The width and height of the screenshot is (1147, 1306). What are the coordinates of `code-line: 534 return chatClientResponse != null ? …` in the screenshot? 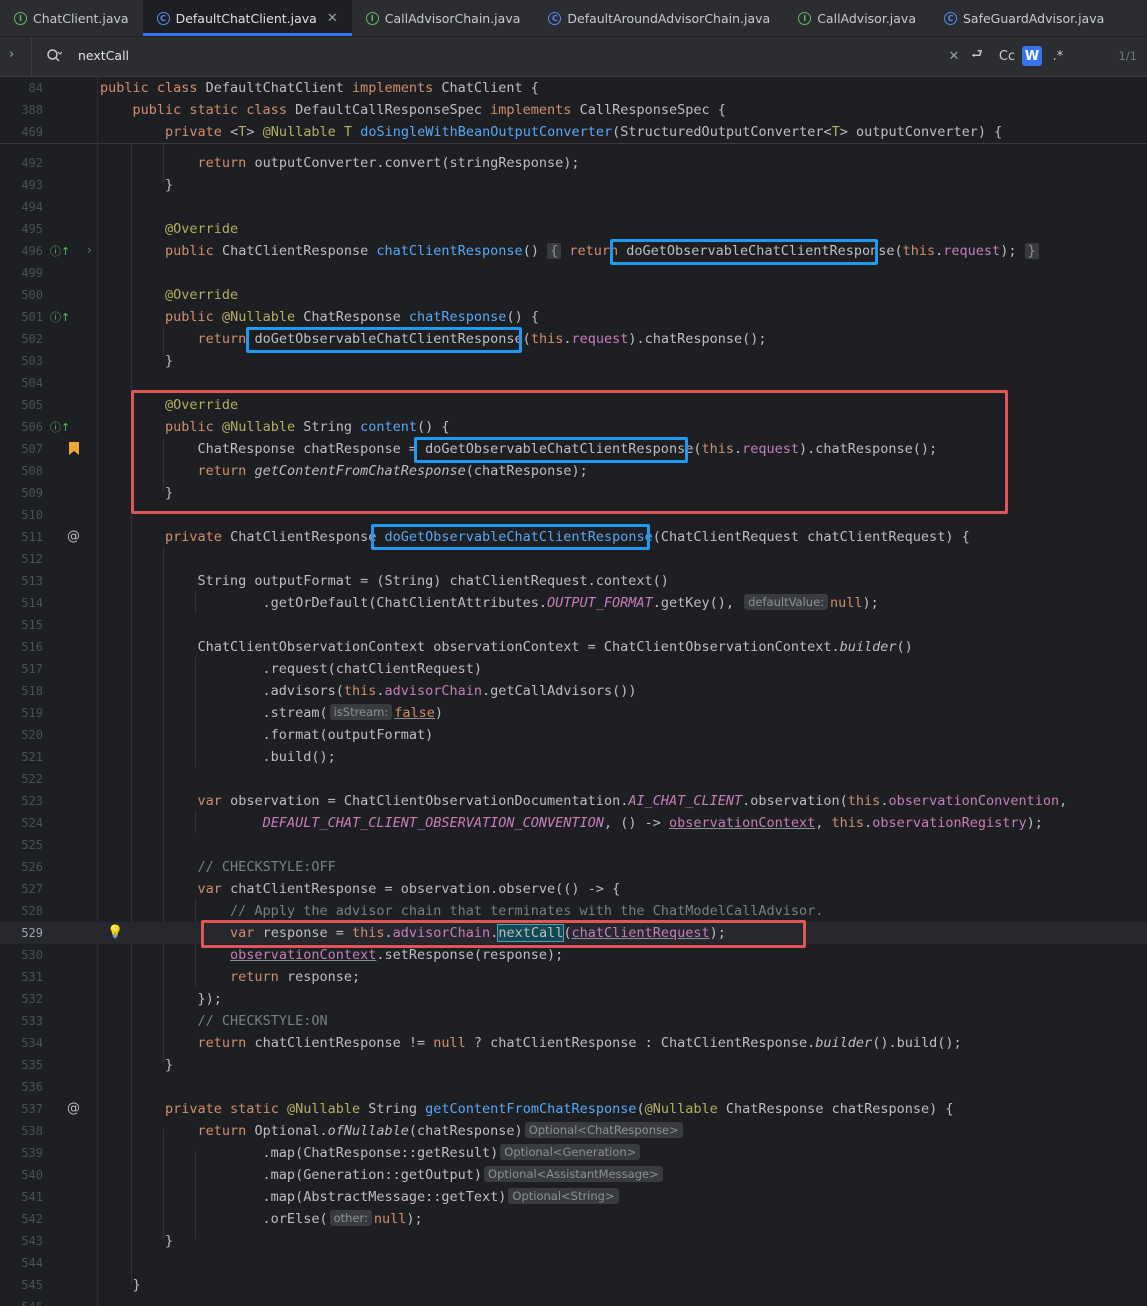 It's located at (573, 1043).